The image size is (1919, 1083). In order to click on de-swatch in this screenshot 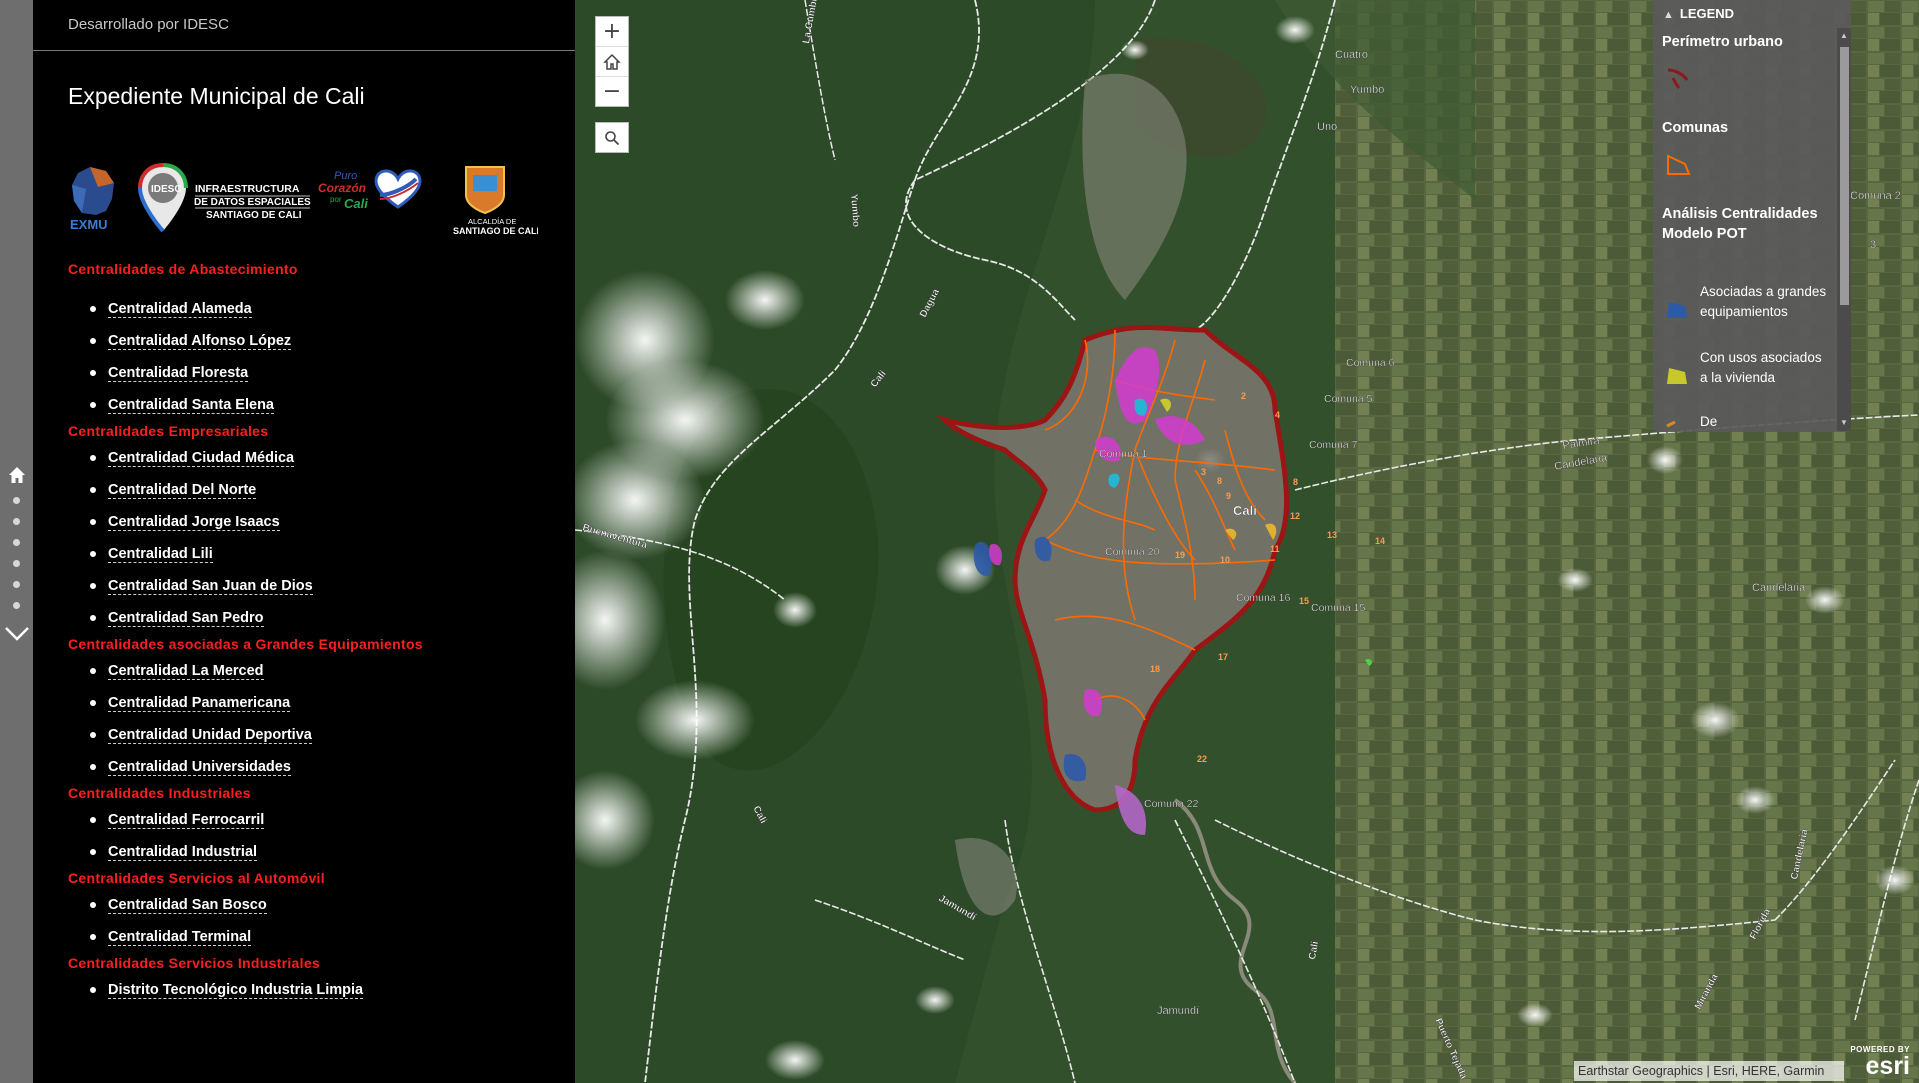, I will do `click(1671, 424)`.